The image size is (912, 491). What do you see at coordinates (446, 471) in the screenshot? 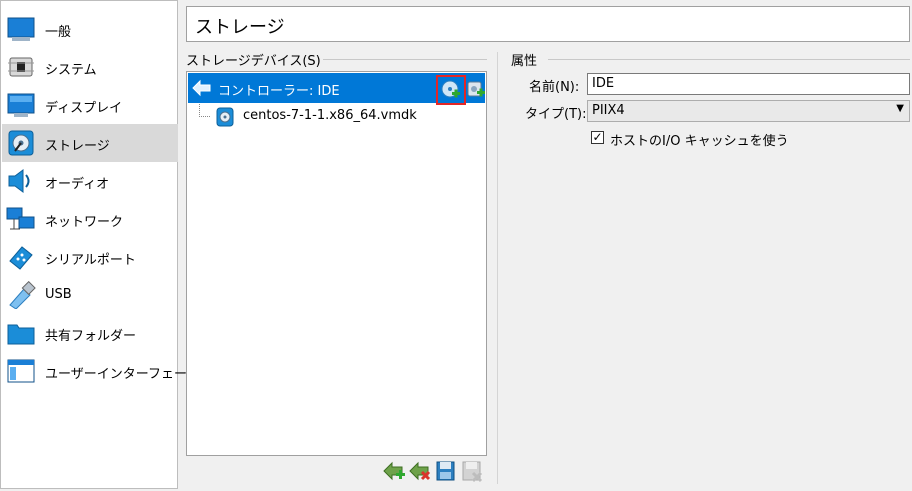
I see `add-attachment-button` at bounding box center [446, 471].